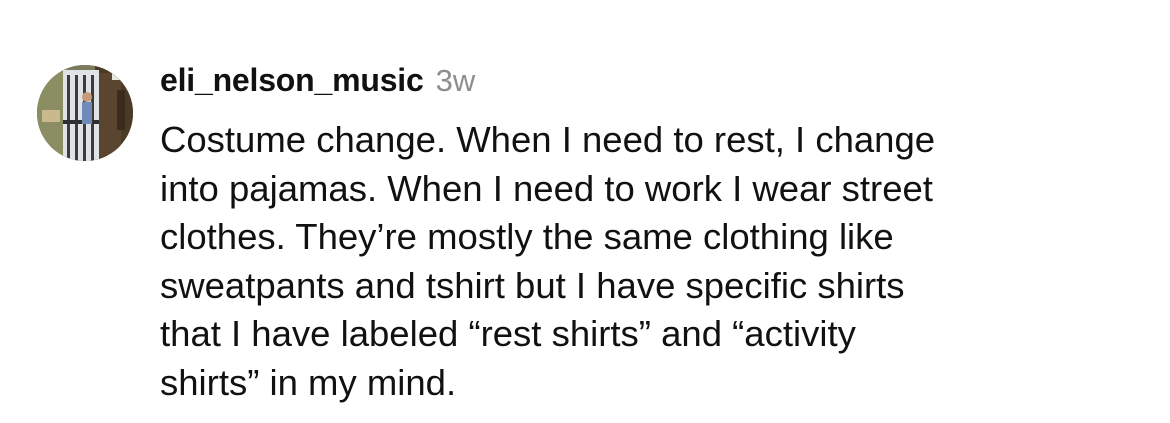 Image resolution: width=1170 pixels, height=423 pixels. What do you see at coordinates (455, 80) in the screenshot?
I see `comment-timestamp: 3w` at bounding box center [455, 80].